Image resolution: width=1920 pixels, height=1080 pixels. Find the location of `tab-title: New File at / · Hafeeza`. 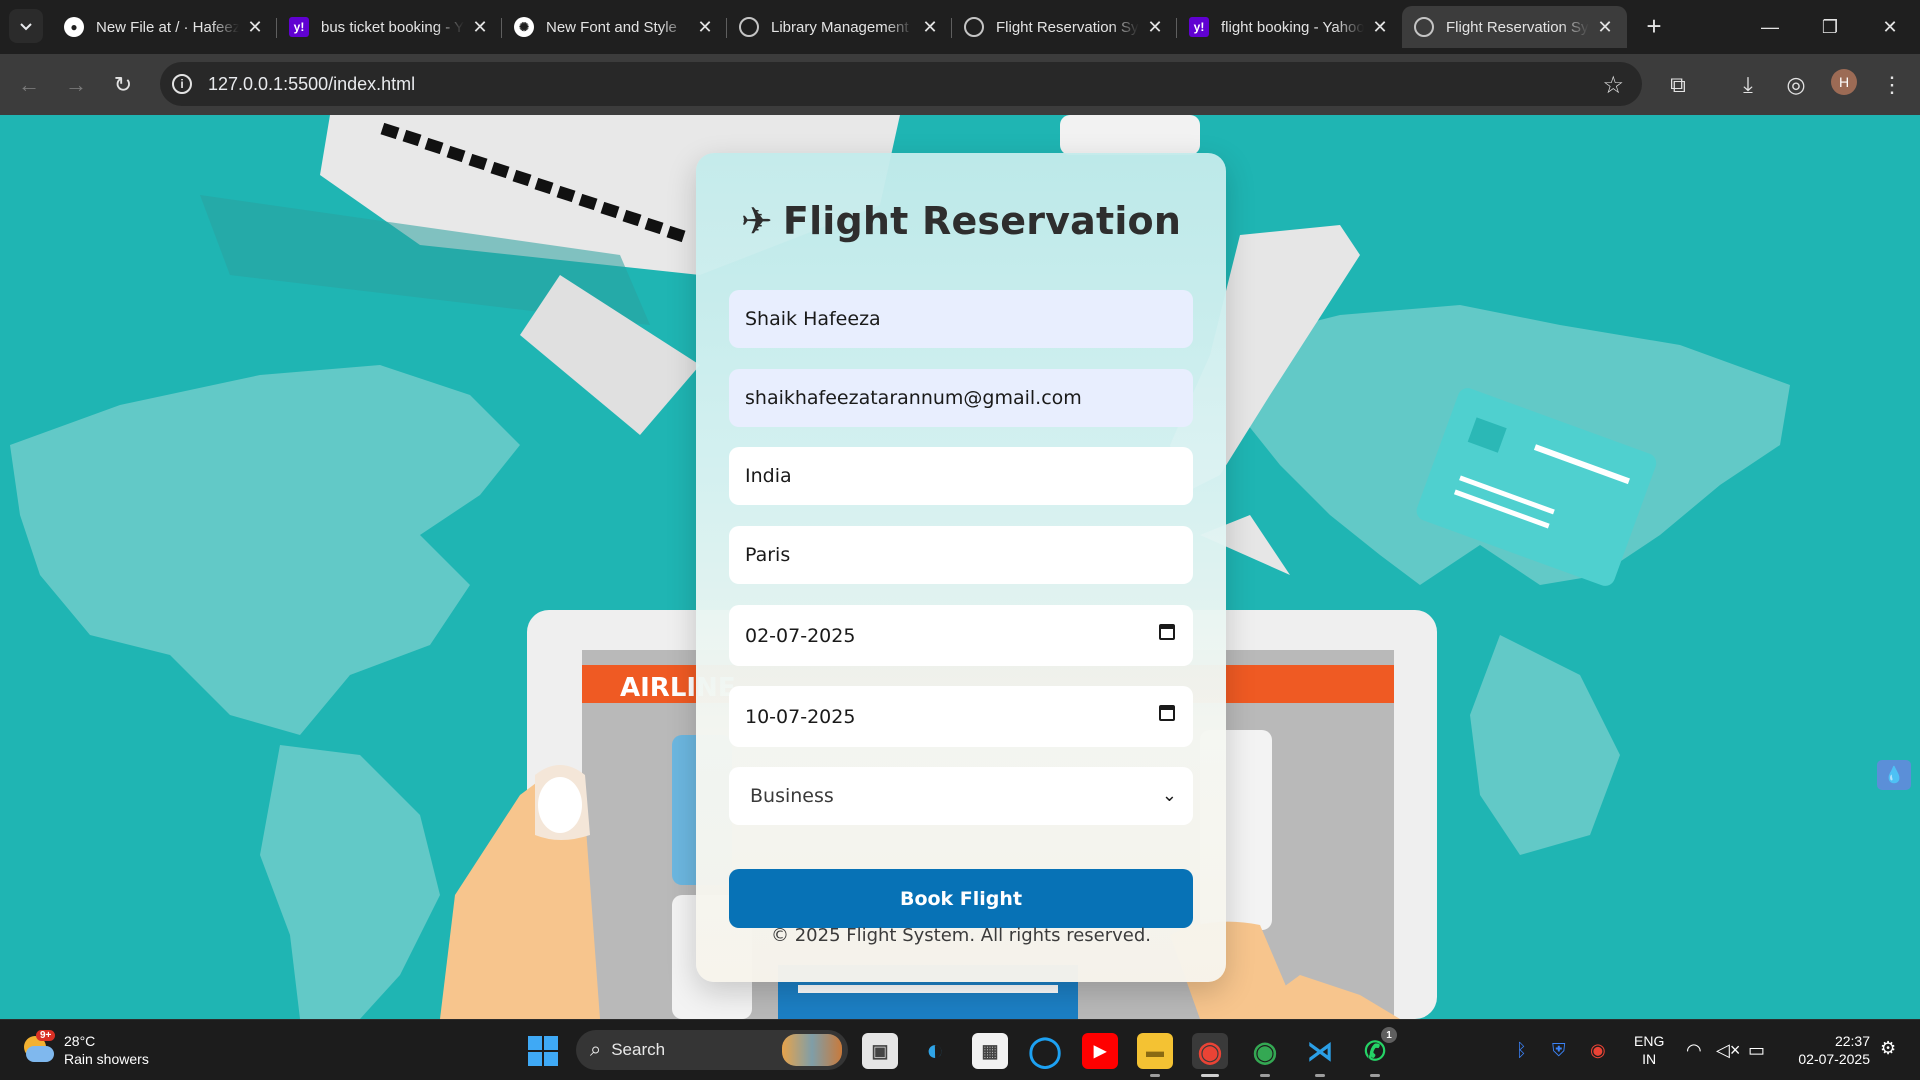

tab-title: New File at / · Hafeeza is located at coordinates (167, 27).